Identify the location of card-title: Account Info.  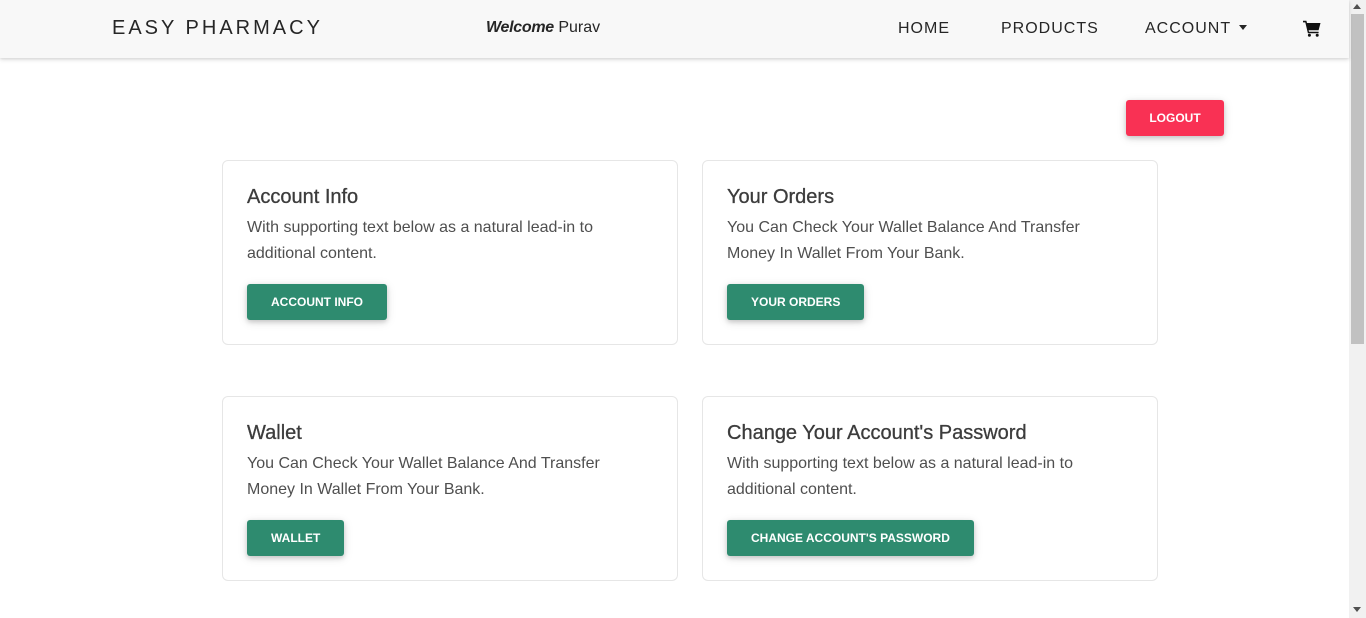
(303, 197).